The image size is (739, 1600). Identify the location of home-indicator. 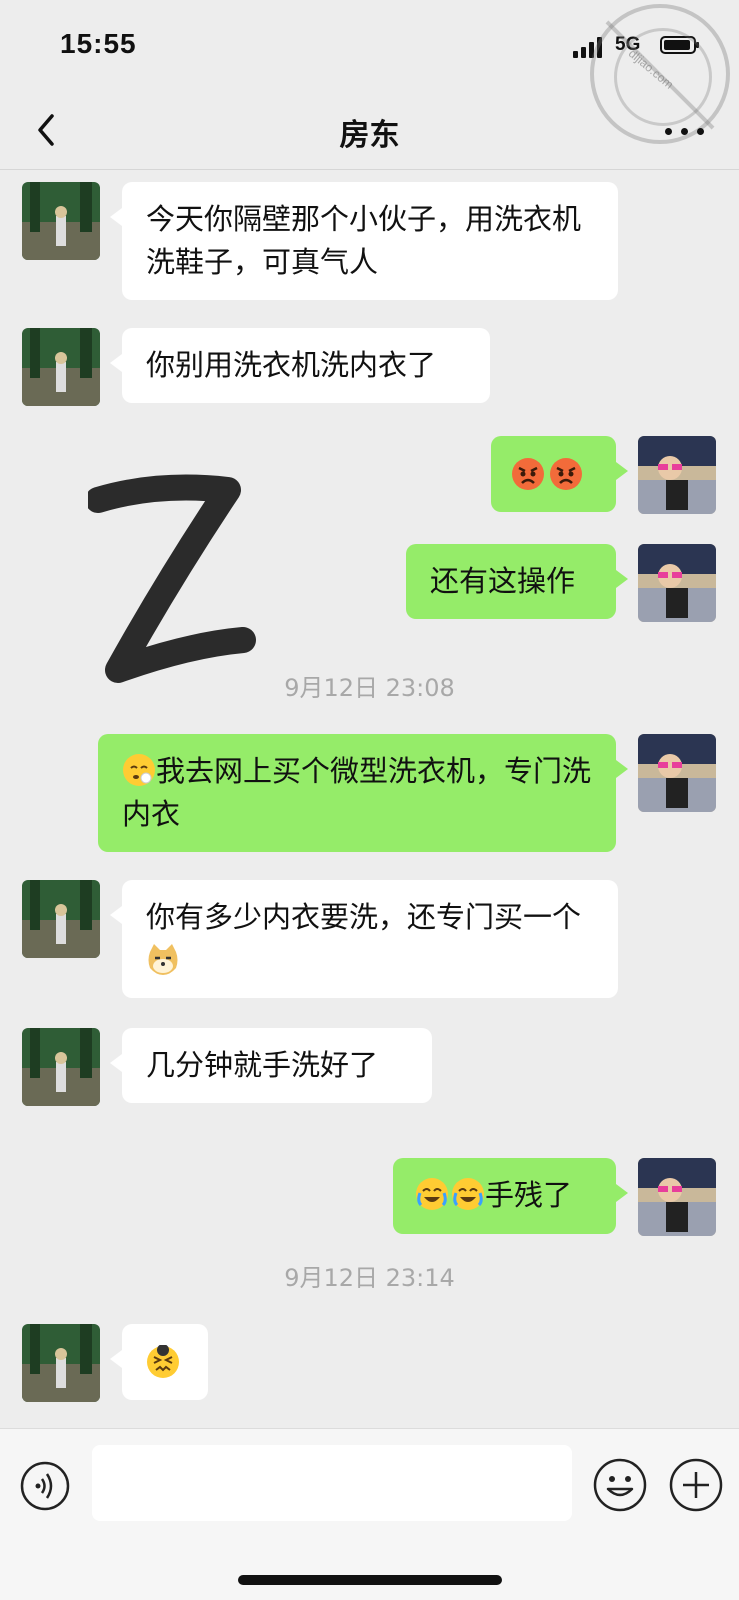
(370, 1580).